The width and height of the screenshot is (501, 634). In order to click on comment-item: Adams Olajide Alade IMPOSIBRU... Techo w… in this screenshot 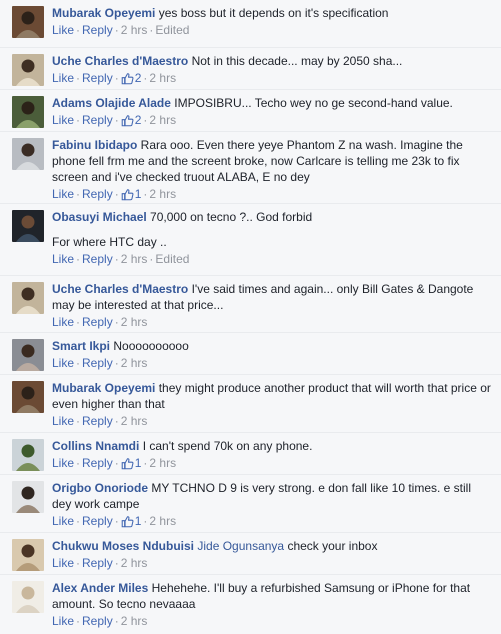, I will do `click(250, 110)`.